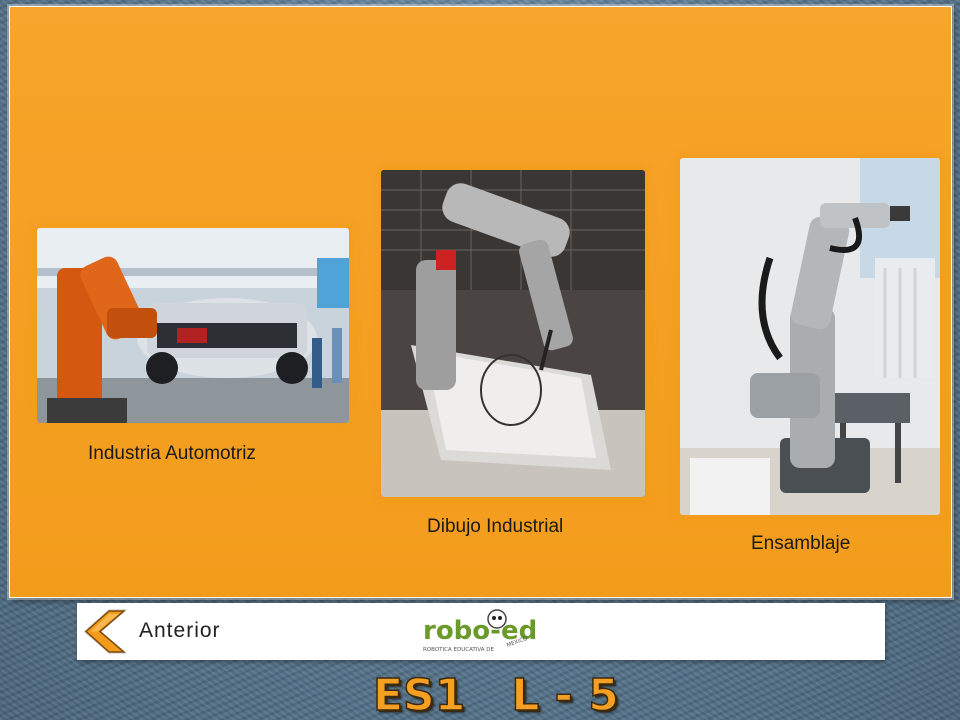 This screenshot has height=720, width=960. Describe the element at coordinates (193, 325) in the screenshot. I see `automotive-robot-photo` at that location.